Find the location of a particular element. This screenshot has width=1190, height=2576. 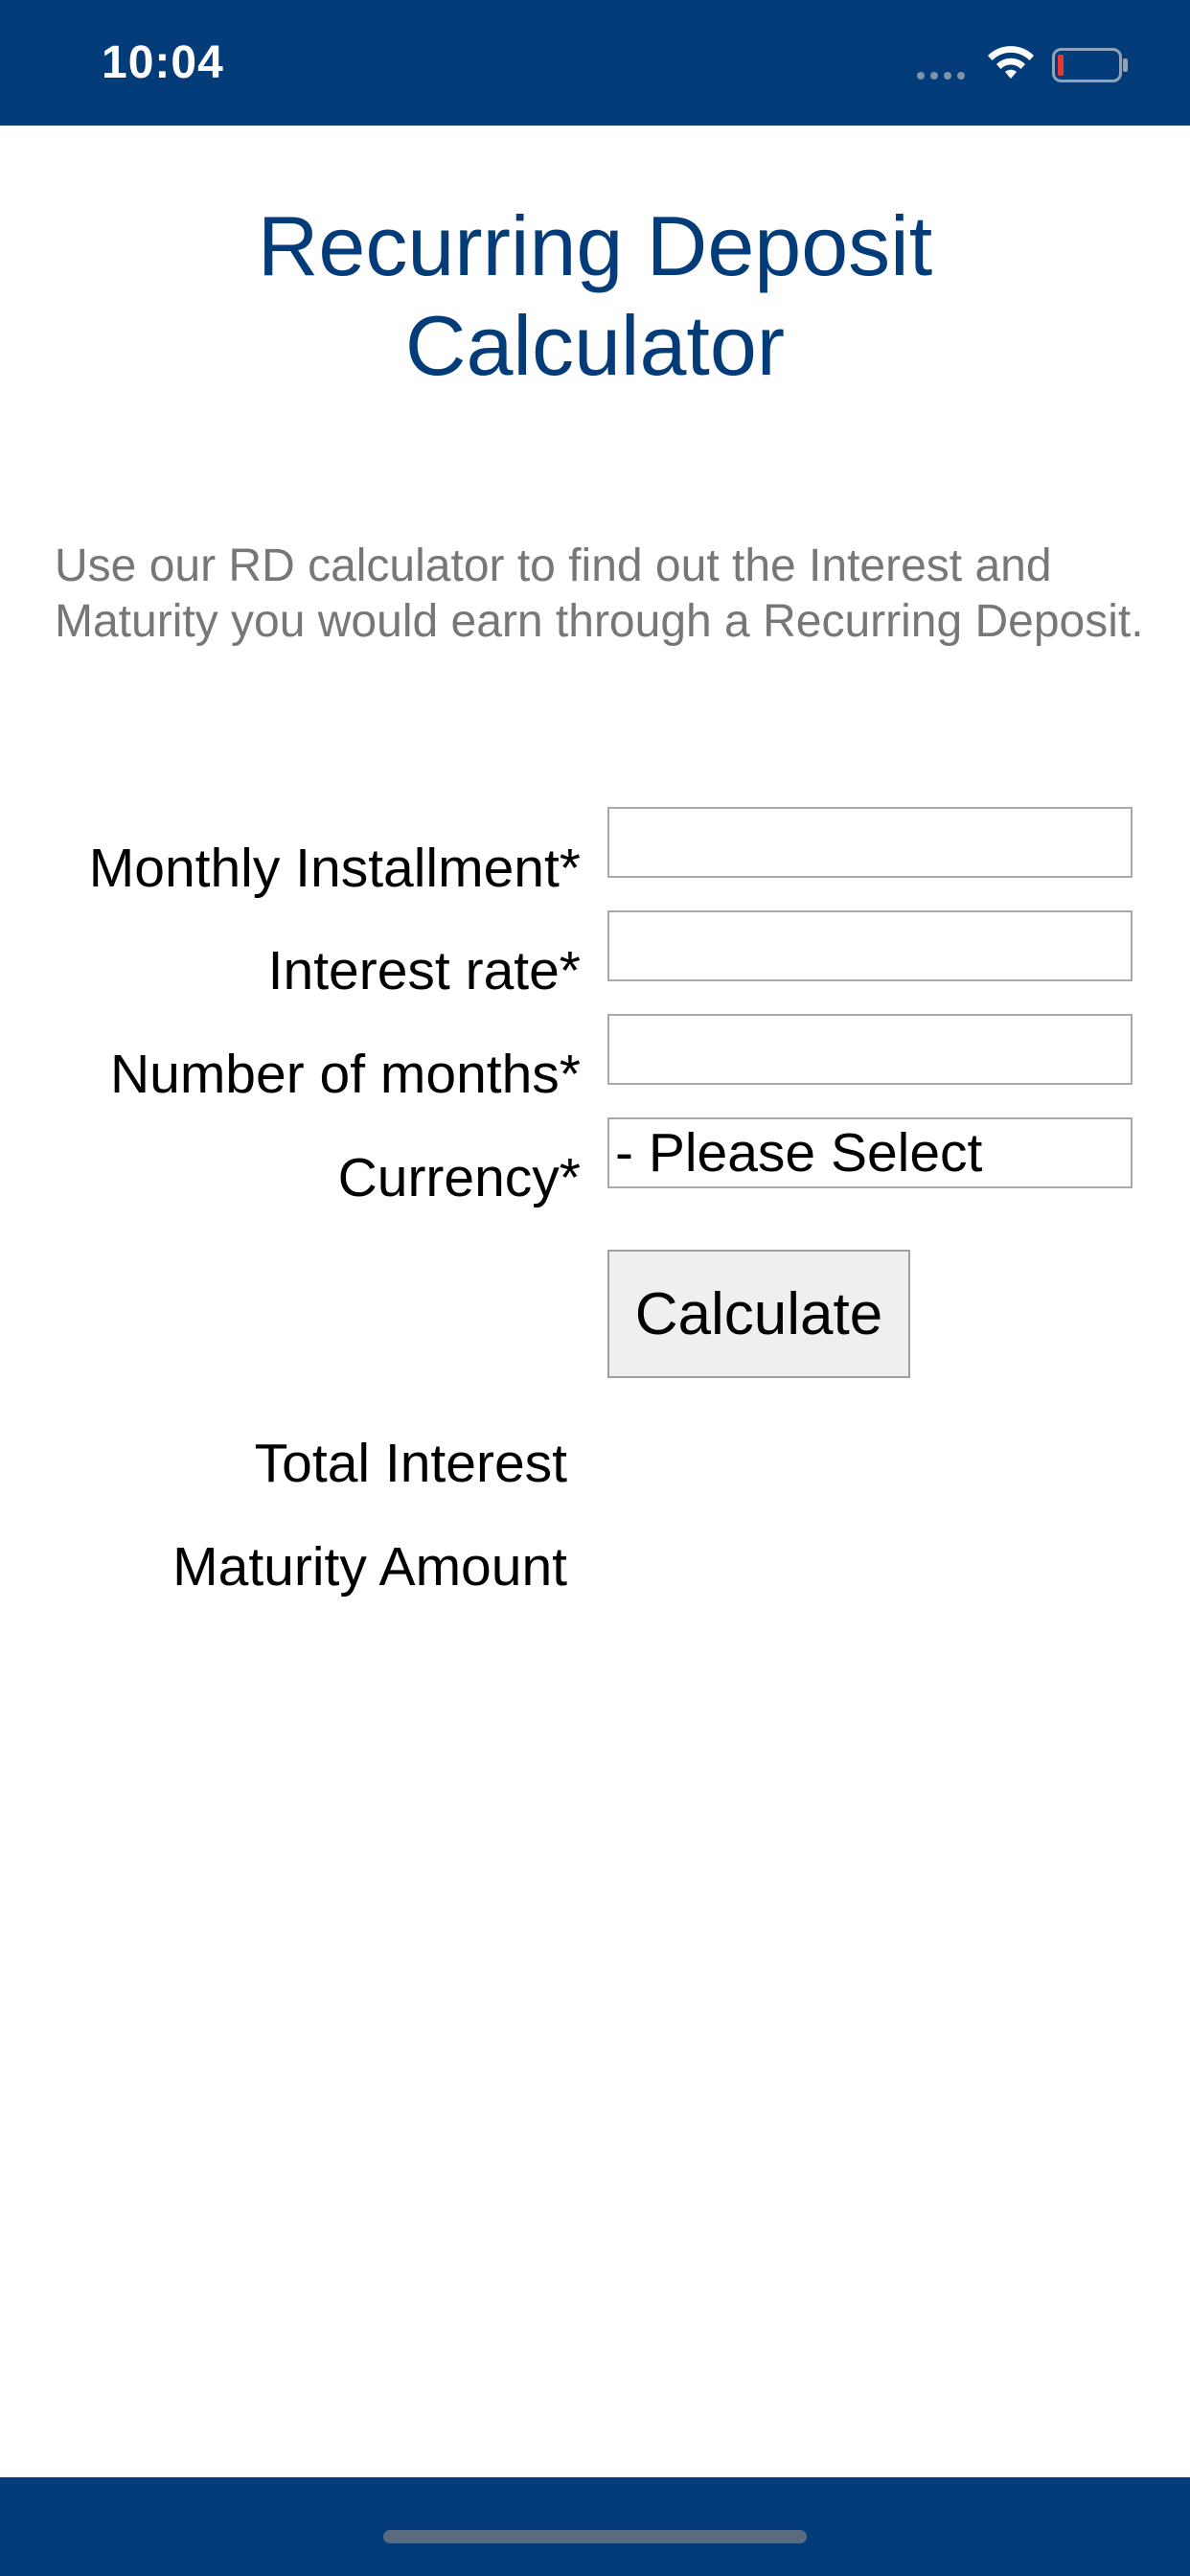

currency-label: Currency* is located at coordinates (459, 1177).